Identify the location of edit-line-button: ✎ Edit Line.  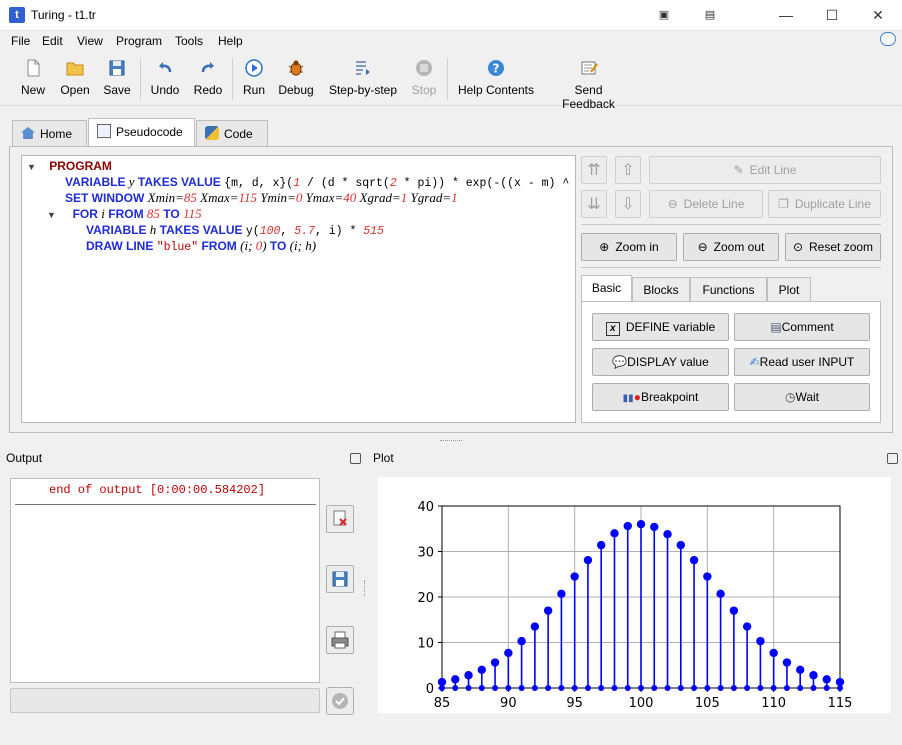
(765, 170).